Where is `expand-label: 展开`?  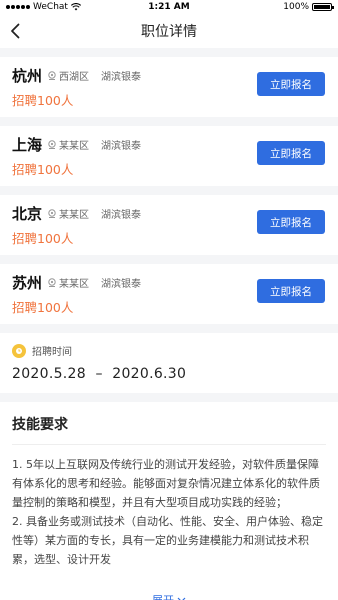 expand-label: 展开 is located at coordinates (163, 596).